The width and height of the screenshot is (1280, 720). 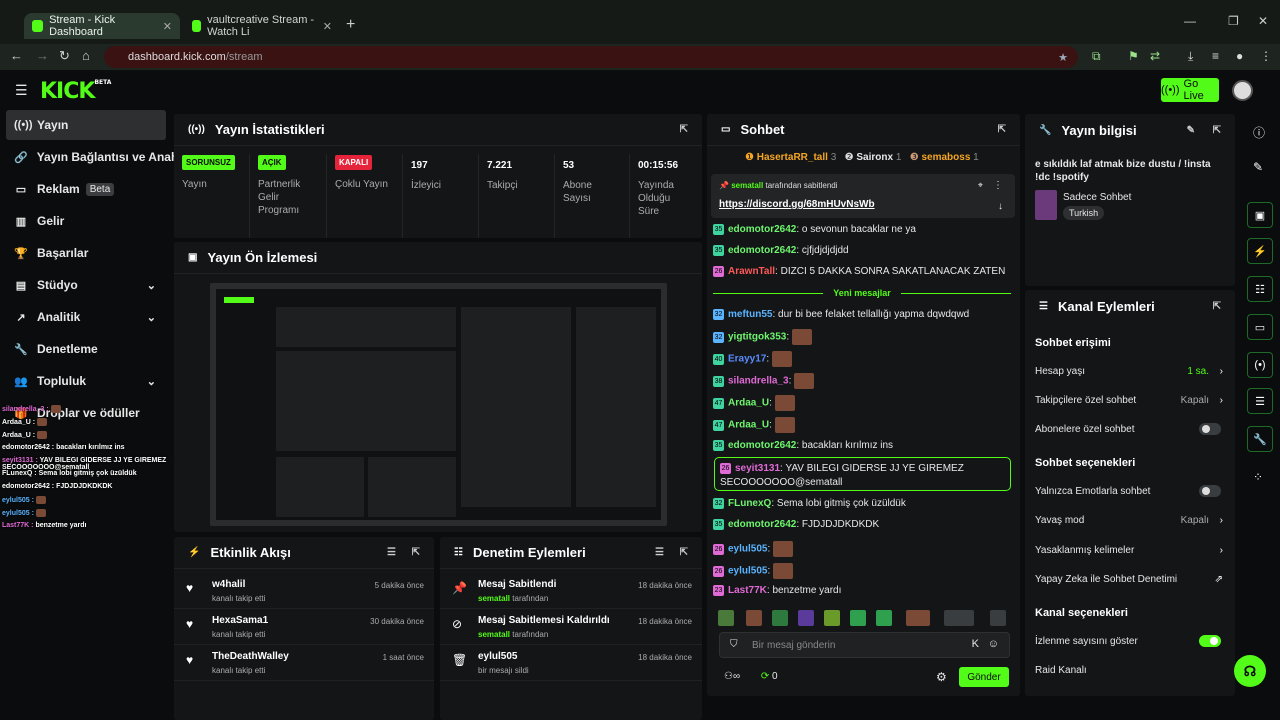 What do you see at coordinates (16, 55) in the screenshot?
I see `back-icon: ←` at bounding box center [16, 55].